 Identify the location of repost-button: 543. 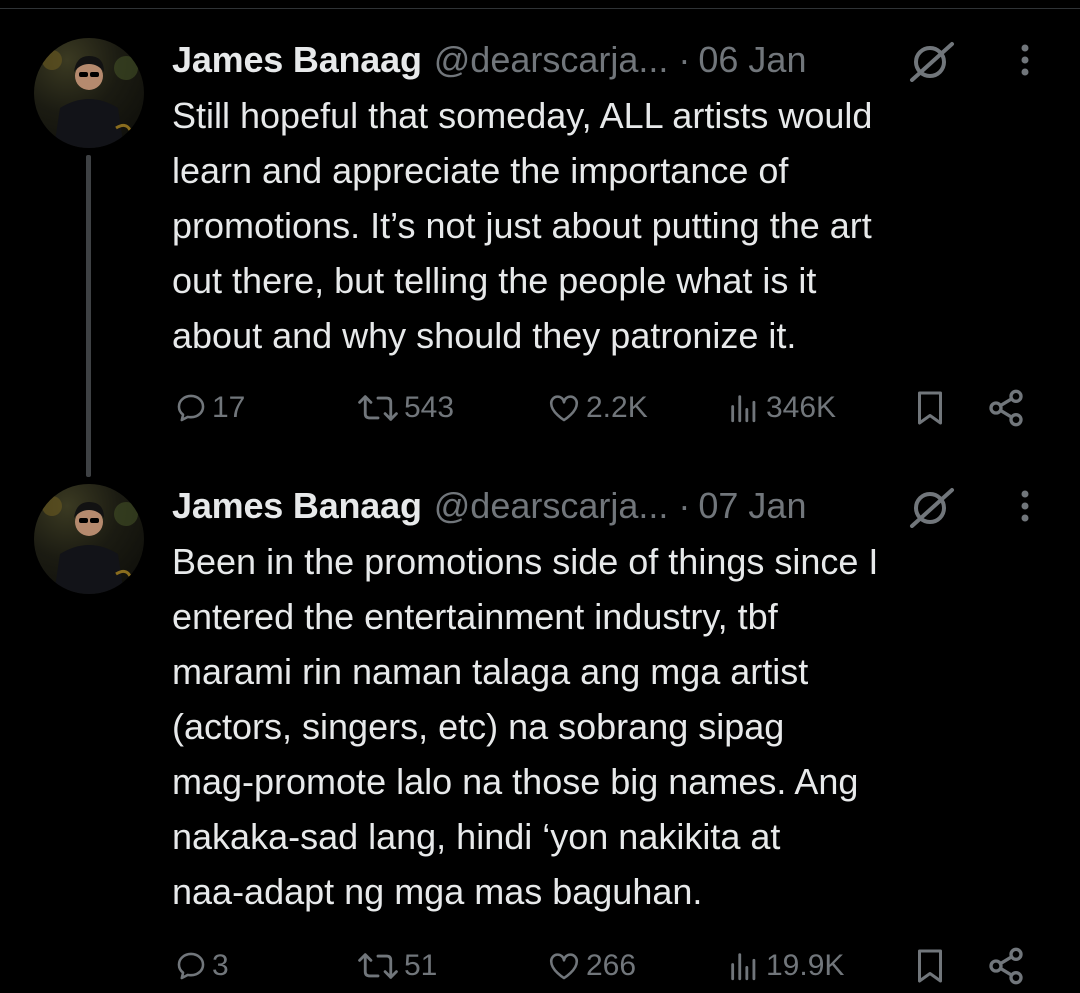
(405, 408).